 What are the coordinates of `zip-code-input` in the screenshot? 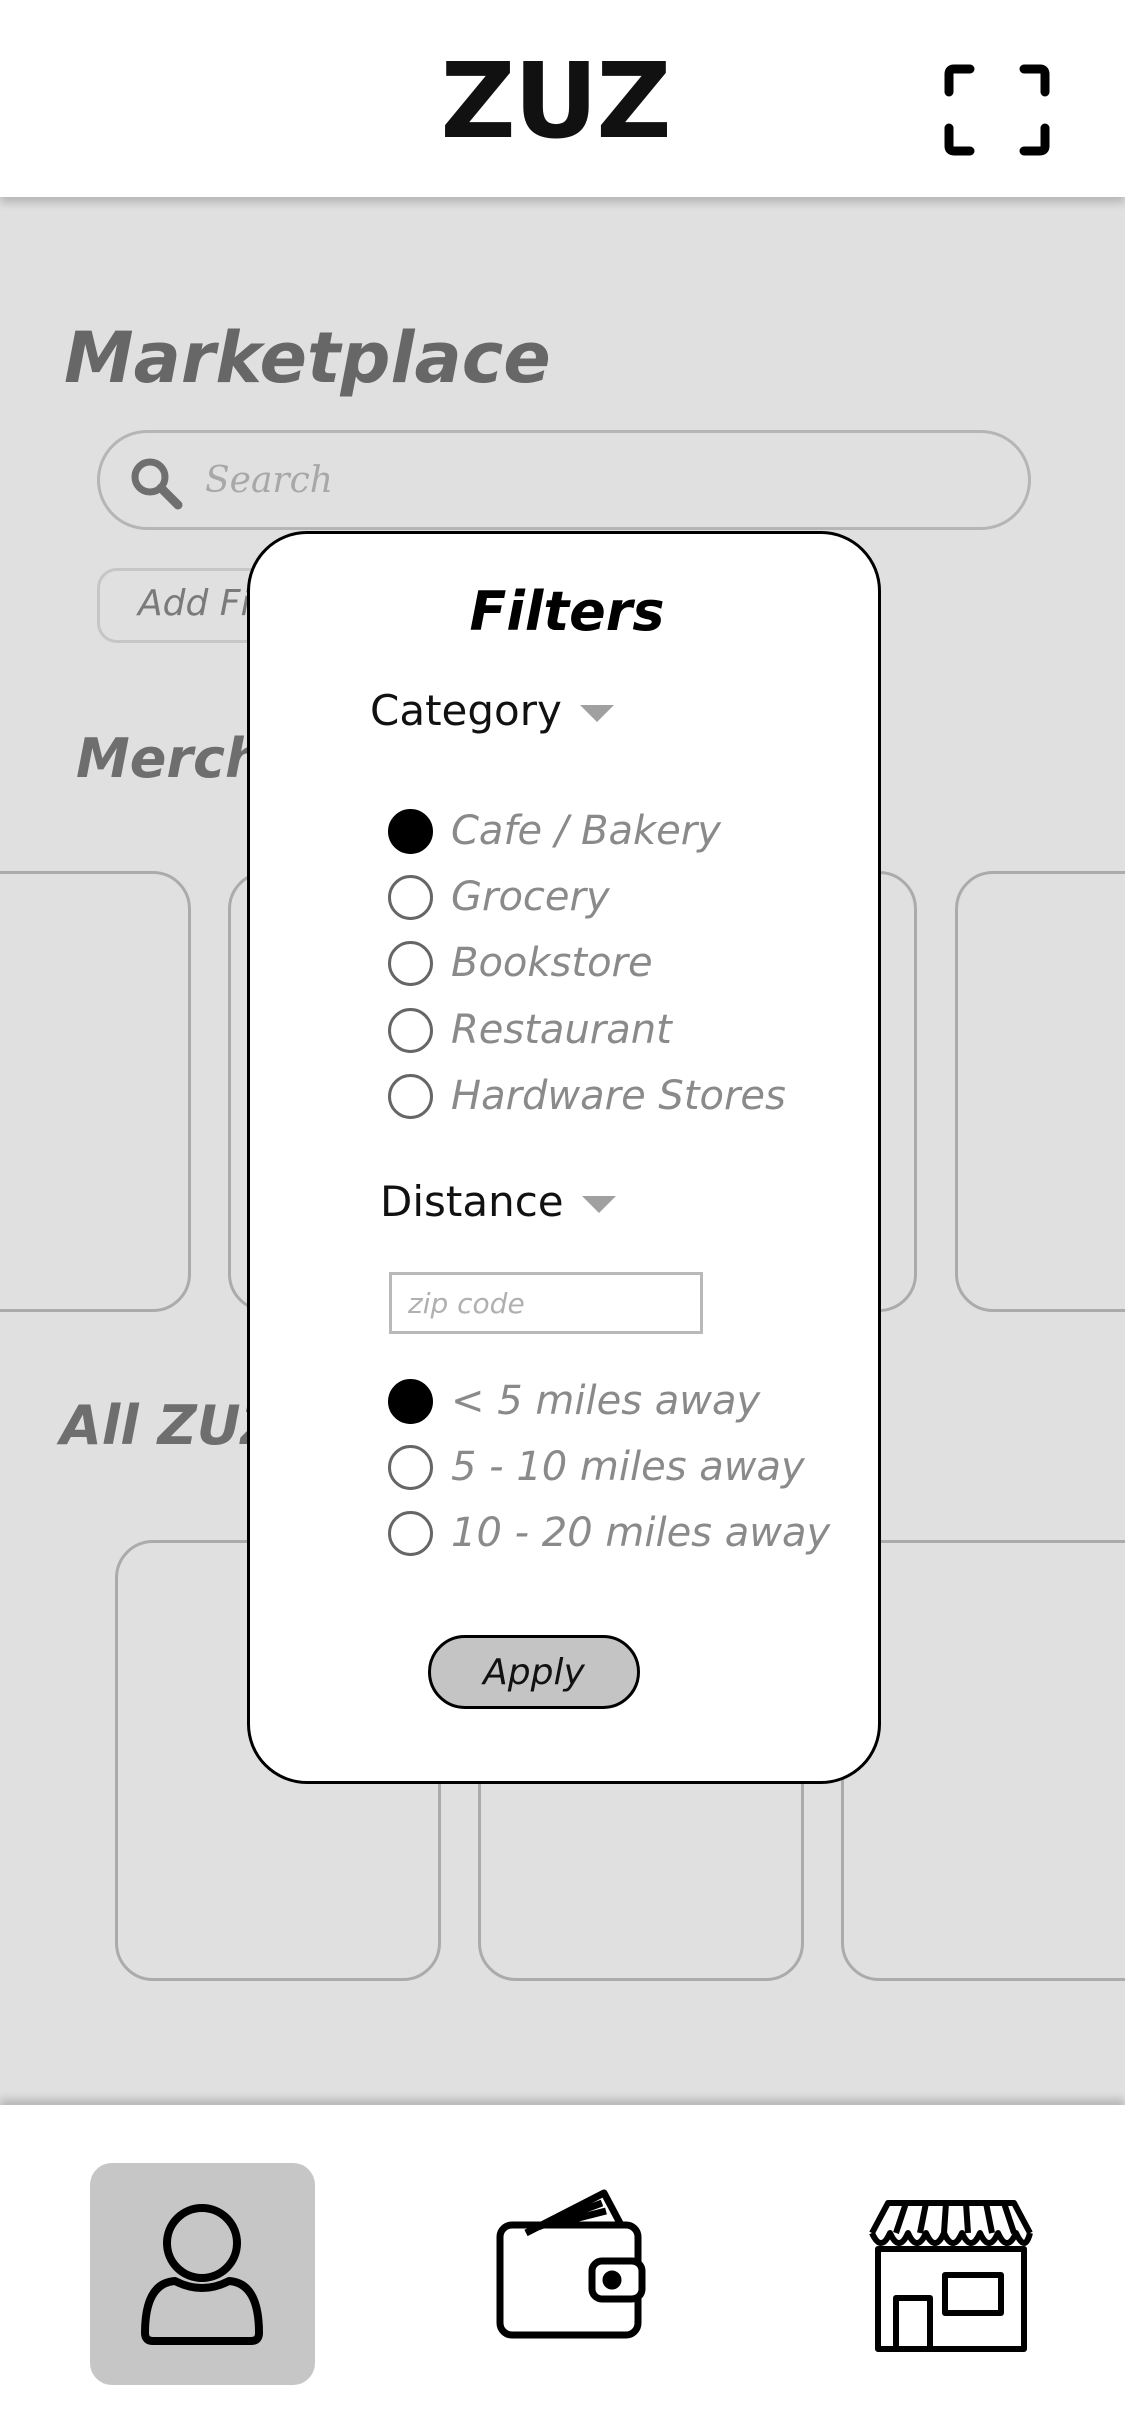 It's located at (546, 1303).